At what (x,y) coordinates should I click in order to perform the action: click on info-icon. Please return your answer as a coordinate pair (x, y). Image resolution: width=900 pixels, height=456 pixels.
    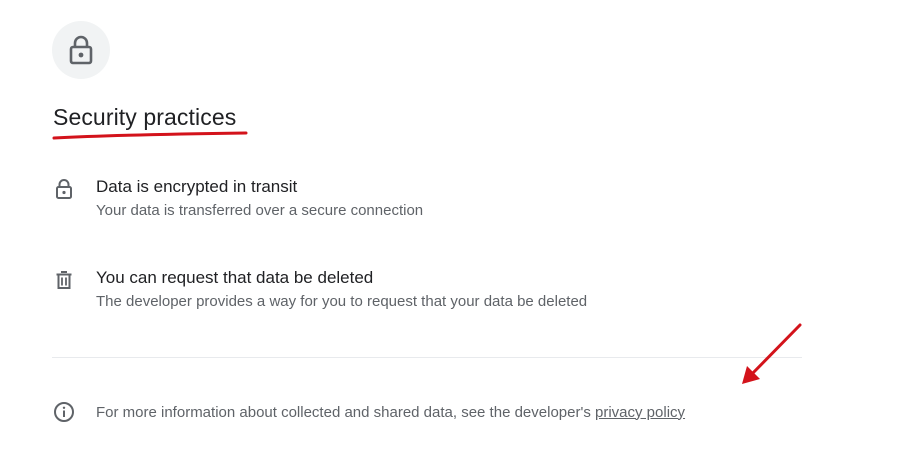
    Looking at the image, I should click on (64, 412).